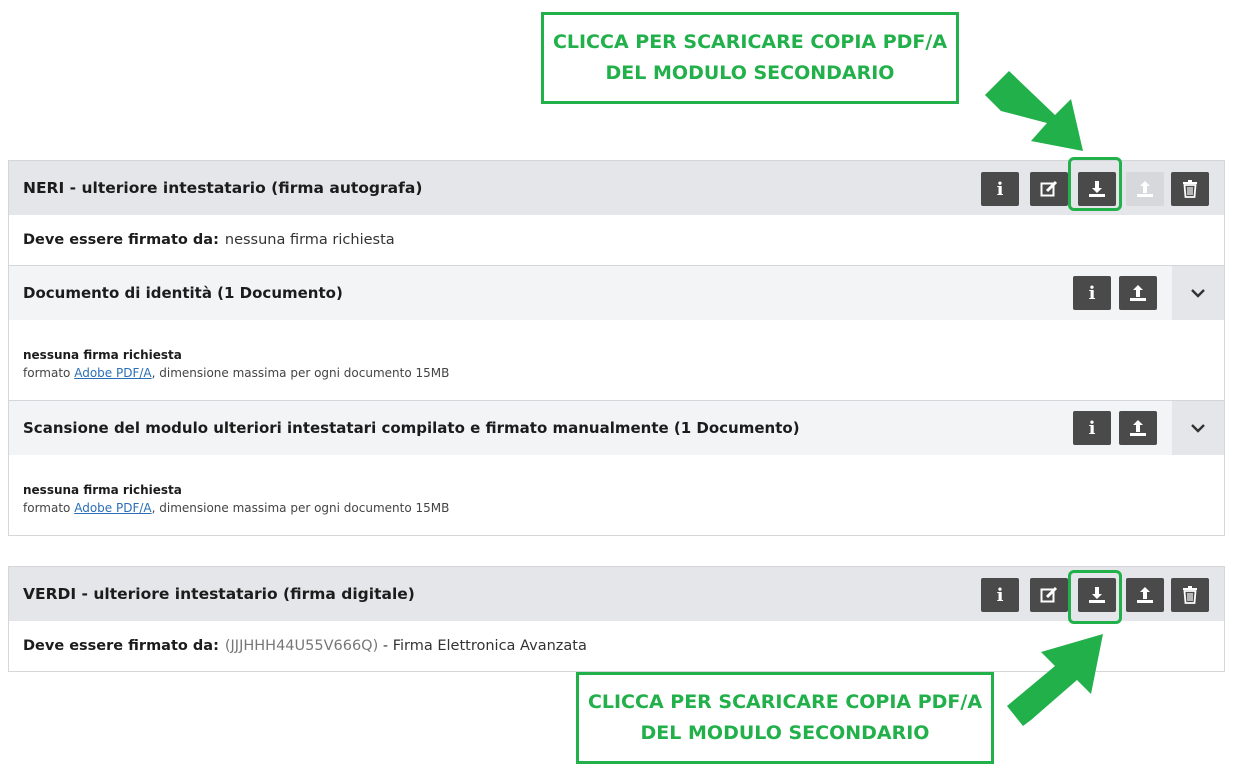 The image size is (1234, 780). I want to click on signature-type: - Firma Elettronica Avanzata, so click(482, 646).